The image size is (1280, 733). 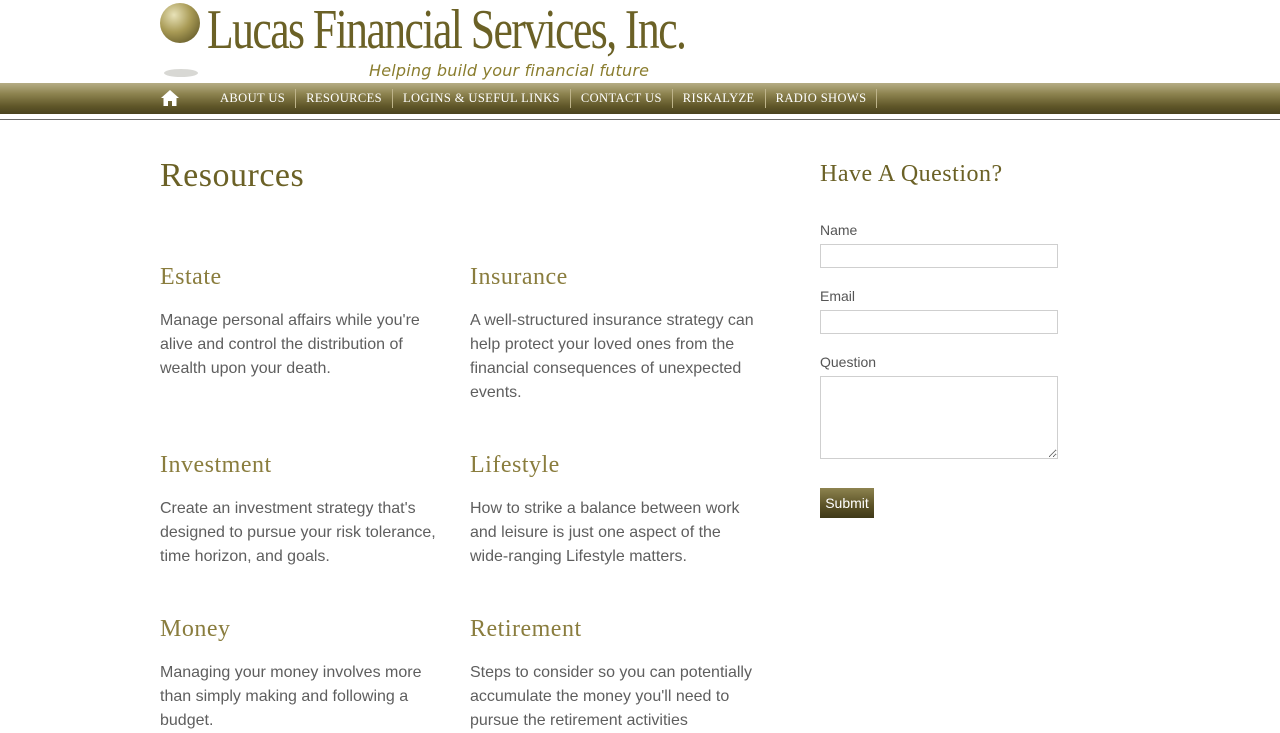 What do you see at coordinates (622, 98) in the screenshot?
I see `nav-item-contact-us: Contact Us` at bounding box center [622, 98].